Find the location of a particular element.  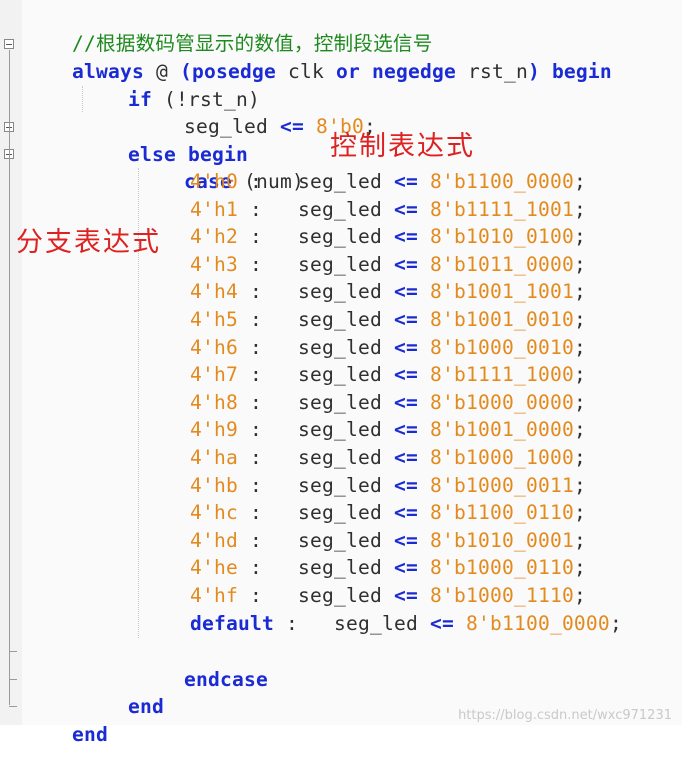

number: 8'b1111_1001 is located at coordinates (501, 209).